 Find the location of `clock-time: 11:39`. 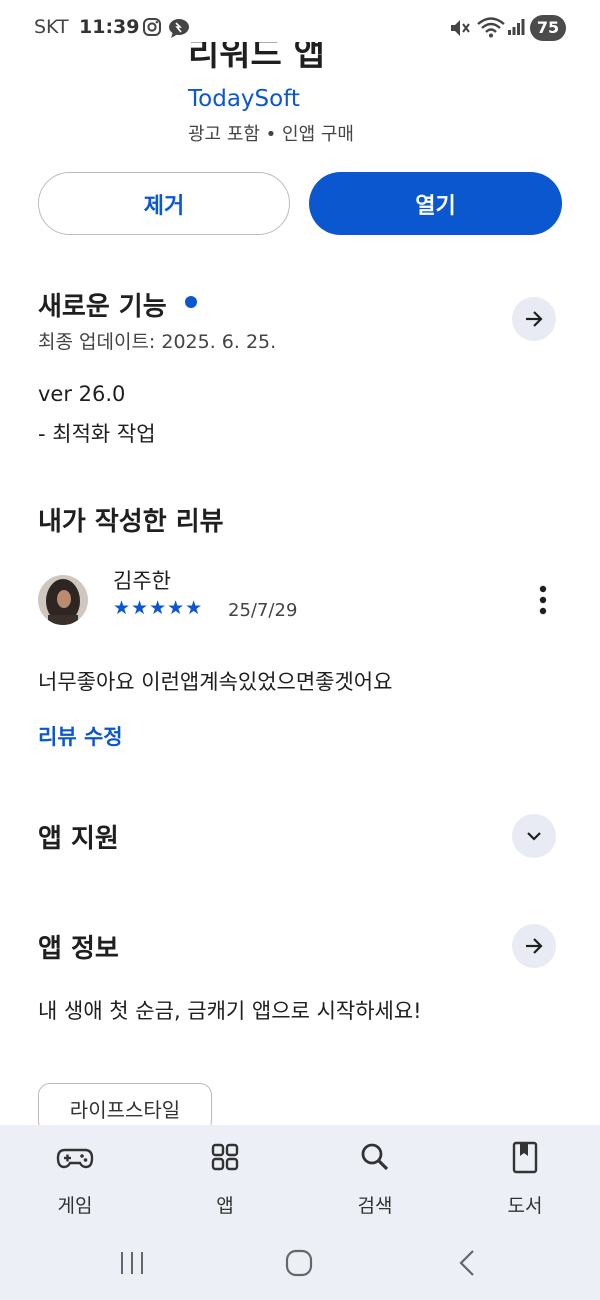

clock-time: 11:39 is located at coordinates (109, 27).